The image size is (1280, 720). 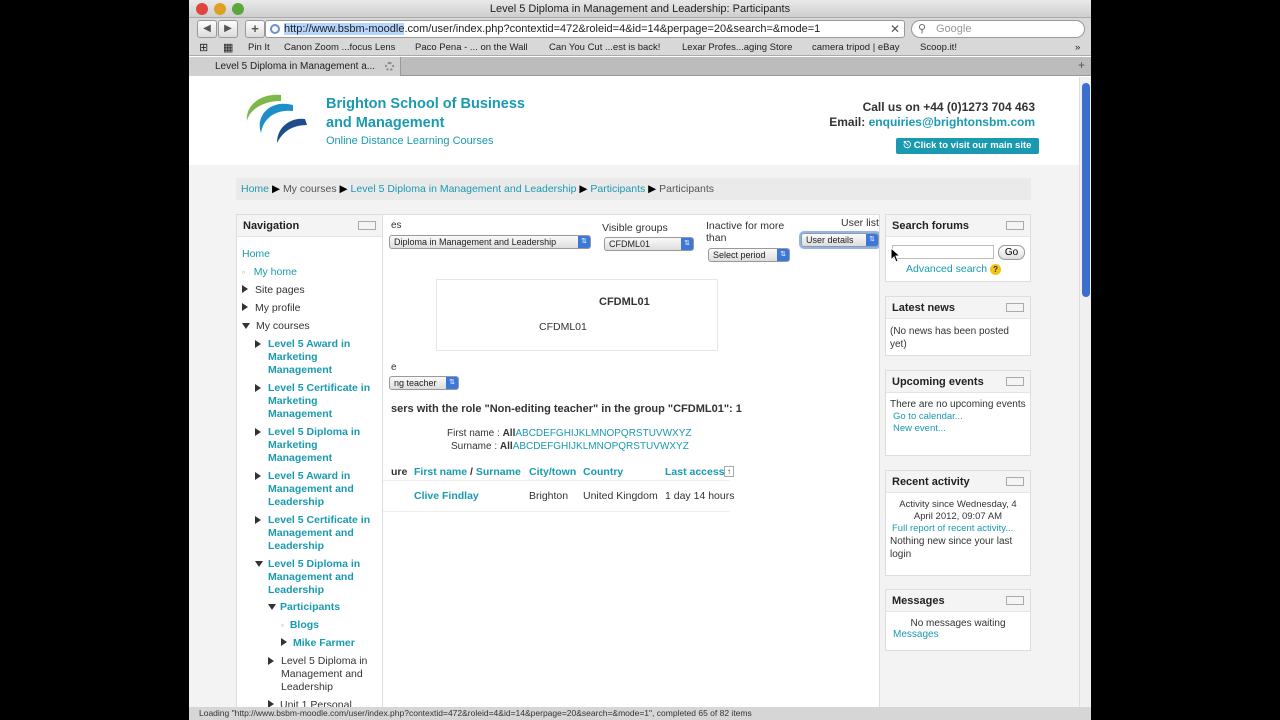 What do you see at coordinates (207, 29) in the screenshot?
I see `back-button: ◀` at bounding box center [207, 29].